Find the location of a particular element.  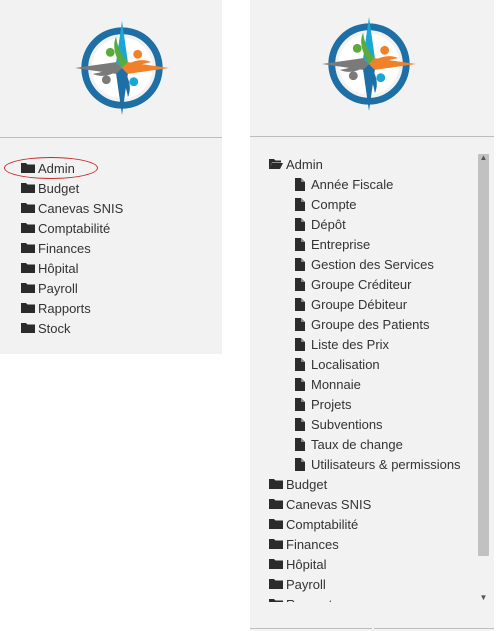

menu-folder: Stock is located at coordinates (61, 328).